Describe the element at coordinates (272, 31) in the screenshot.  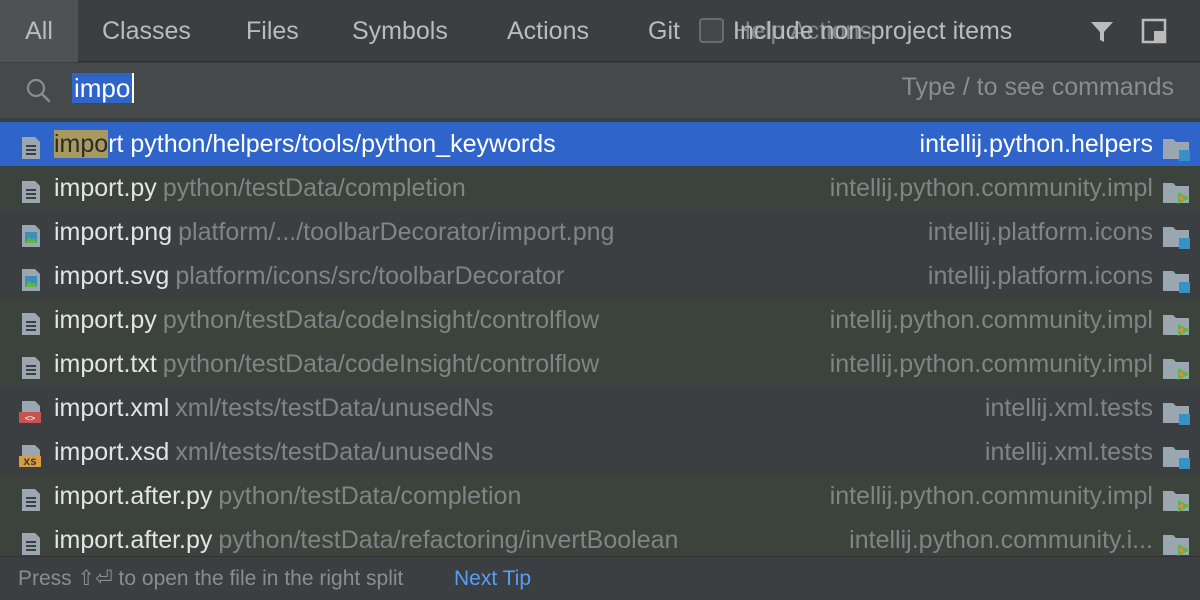
I see `tab-files: Files` at that location.